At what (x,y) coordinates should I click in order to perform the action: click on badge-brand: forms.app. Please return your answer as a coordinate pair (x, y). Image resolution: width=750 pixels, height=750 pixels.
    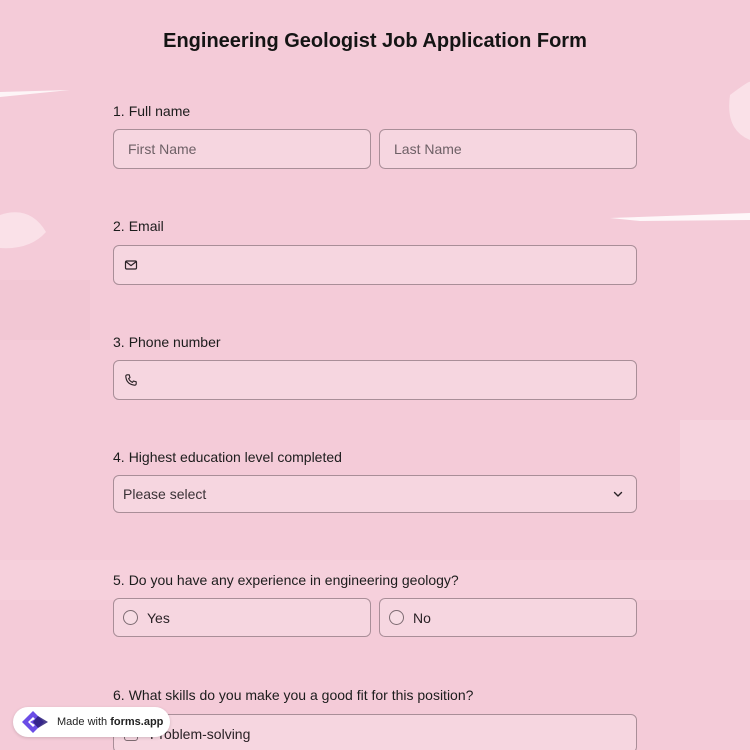
    Looking at the image, I should click on (137, 722).